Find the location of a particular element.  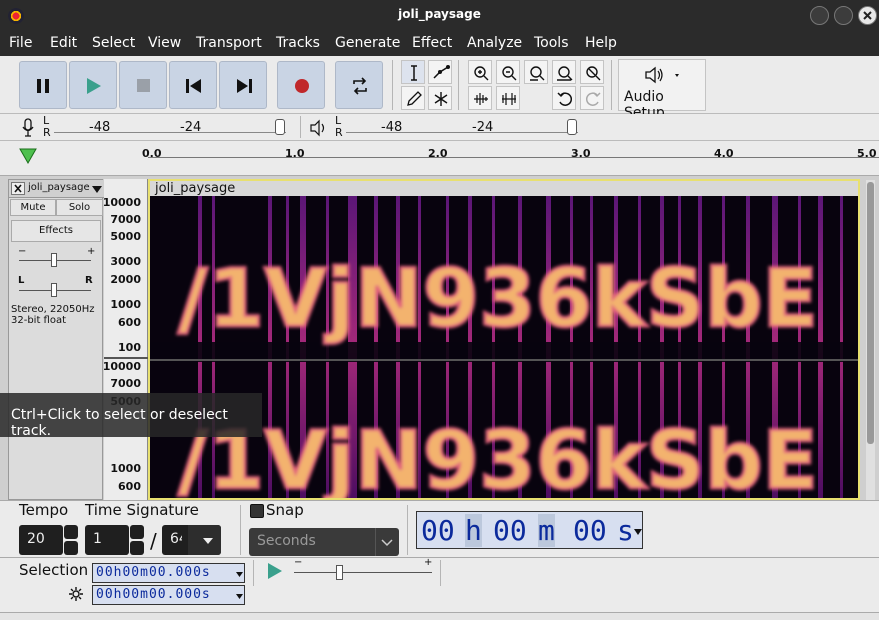

numerator-up-button is located at coordinates (137, 532).